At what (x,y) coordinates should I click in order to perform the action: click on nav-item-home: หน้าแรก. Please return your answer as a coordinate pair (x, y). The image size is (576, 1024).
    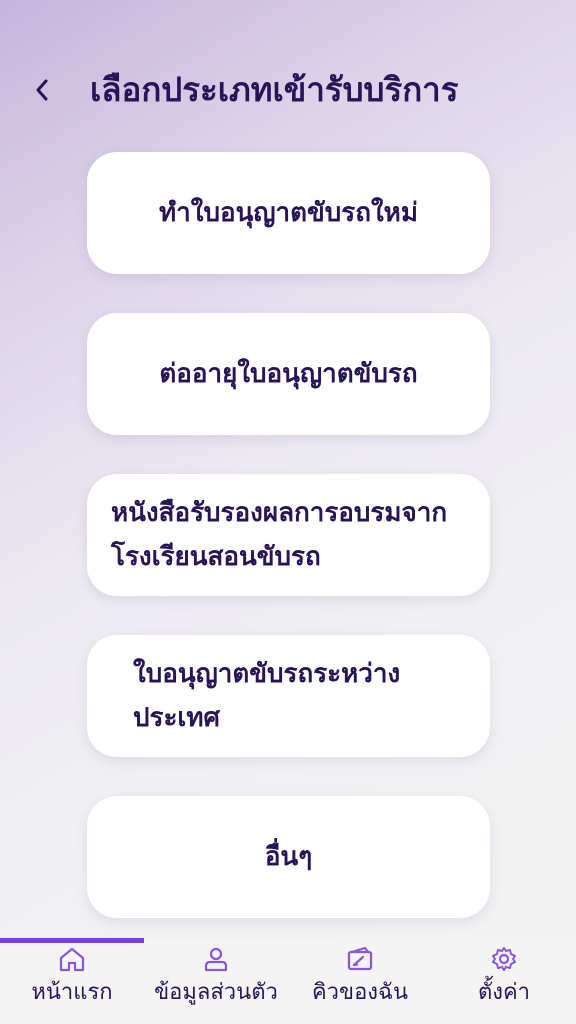
    Looking at the image, I should click on (72, 981).